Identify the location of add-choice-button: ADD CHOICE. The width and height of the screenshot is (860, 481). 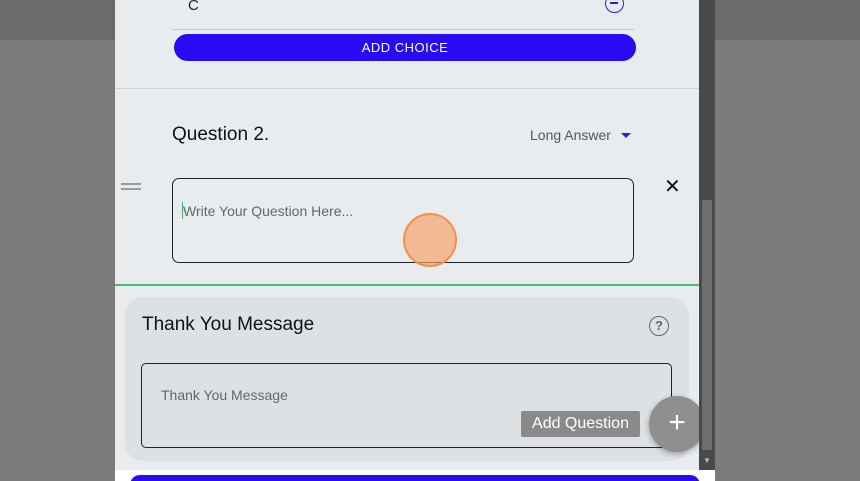
(405, 47).